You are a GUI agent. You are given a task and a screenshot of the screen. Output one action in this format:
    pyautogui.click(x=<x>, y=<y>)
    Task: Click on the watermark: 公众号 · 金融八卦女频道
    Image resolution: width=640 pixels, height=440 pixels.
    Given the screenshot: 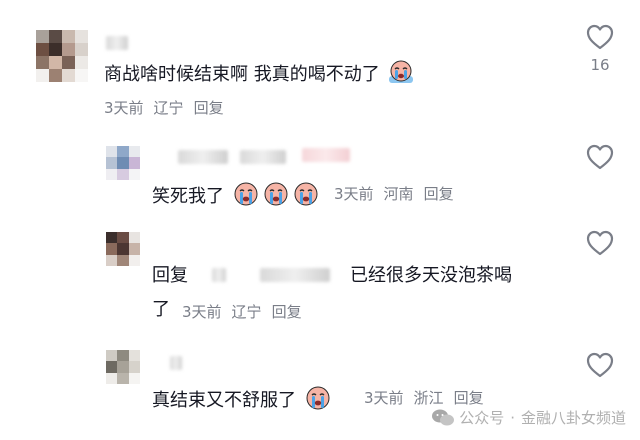 What is the action you would take?
    pyautogui.click(x=528, y=417)
    